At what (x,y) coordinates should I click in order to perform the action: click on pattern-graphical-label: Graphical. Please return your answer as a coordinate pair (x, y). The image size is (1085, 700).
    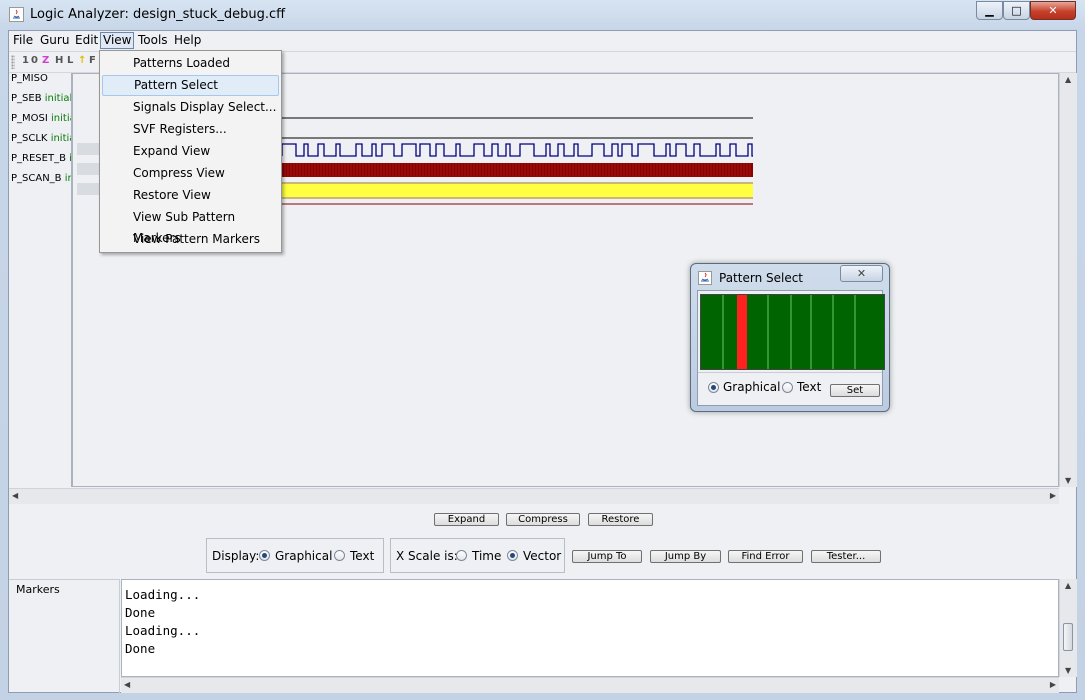
    Looking at the image, I should click on (751, 387).